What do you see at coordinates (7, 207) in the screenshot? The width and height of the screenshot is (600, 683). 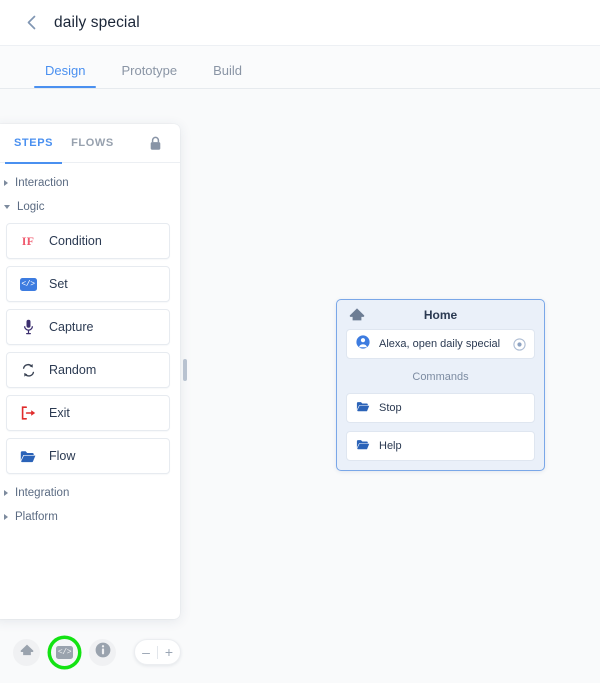 I see `chevron-down-icon` at bounding box center [7, 207].